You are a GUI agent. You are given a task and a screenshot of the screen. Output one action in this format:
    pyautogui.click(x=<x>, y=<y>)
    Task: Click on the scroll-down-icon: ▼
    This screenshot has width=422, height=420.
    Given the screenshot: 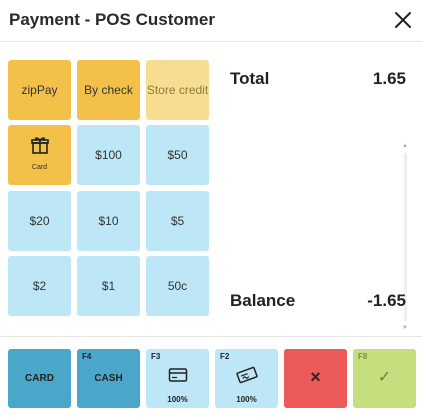 What is the action you would take?
    pyautogui.click(x=405, y=328)
    